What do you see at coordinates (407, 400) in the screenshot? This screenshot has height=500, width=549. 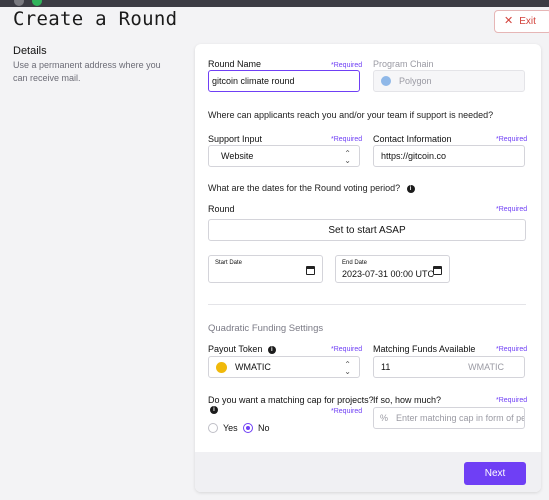 I see `matching-cap-amount-label: If so, how much?` at bounding box center [407, 400].